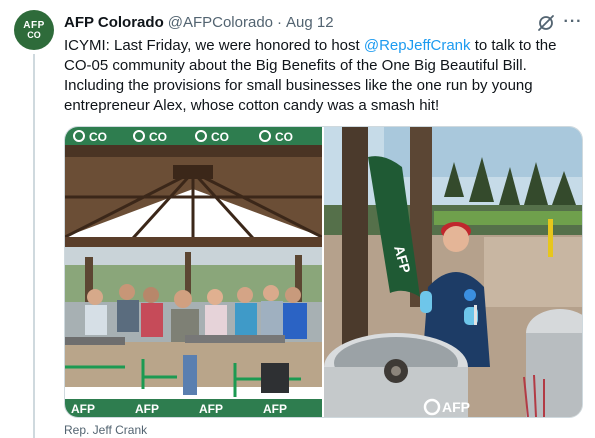  What do you see at coordinates (456, 407) in the screenshot?
I see `logo-text: AFP` at bounding box center [456, 407].